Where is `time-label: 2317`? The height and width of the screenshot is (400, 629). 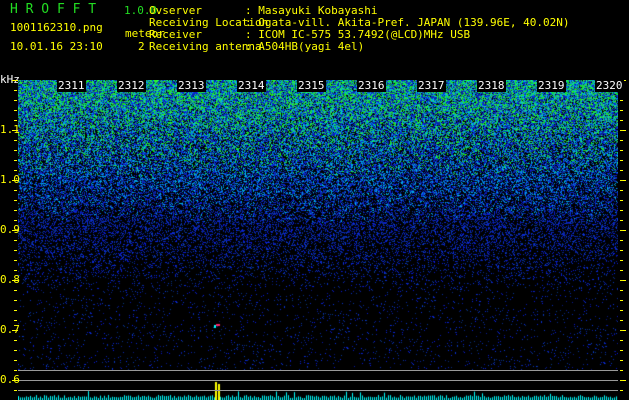 time-label: 2317 is located at coordinates (431, 85).